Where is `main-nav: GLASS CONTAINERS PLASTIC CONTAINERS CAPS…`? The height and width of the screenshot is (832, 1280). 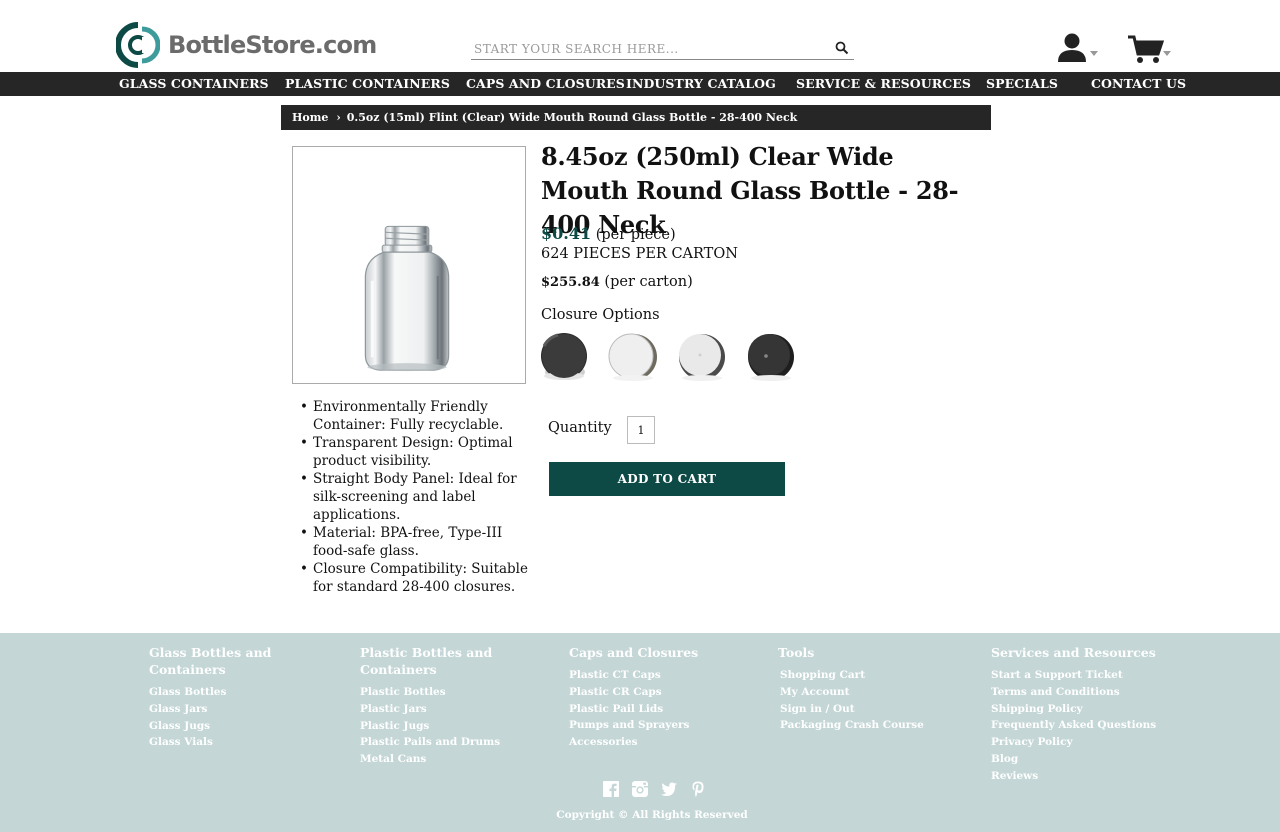
main-nav: GLASS CONTAINERS PLASTIC CONTAINERS CAPS… is located at coordinates (640, 84).